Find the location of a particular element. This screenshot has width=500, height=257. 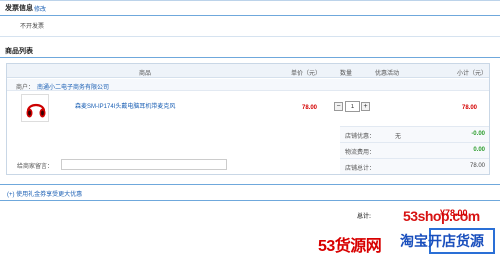

qty-input is located at coordinates (352, 106).